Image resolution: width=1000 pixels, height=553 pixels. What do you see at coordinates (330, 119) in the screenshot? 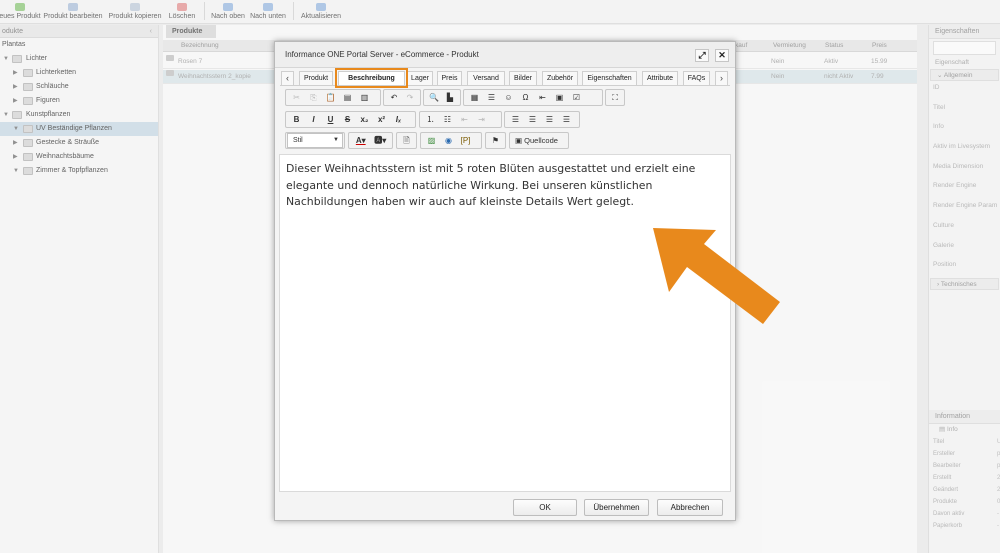
I see `underline-icon: U` at bounding box center [330, 119].